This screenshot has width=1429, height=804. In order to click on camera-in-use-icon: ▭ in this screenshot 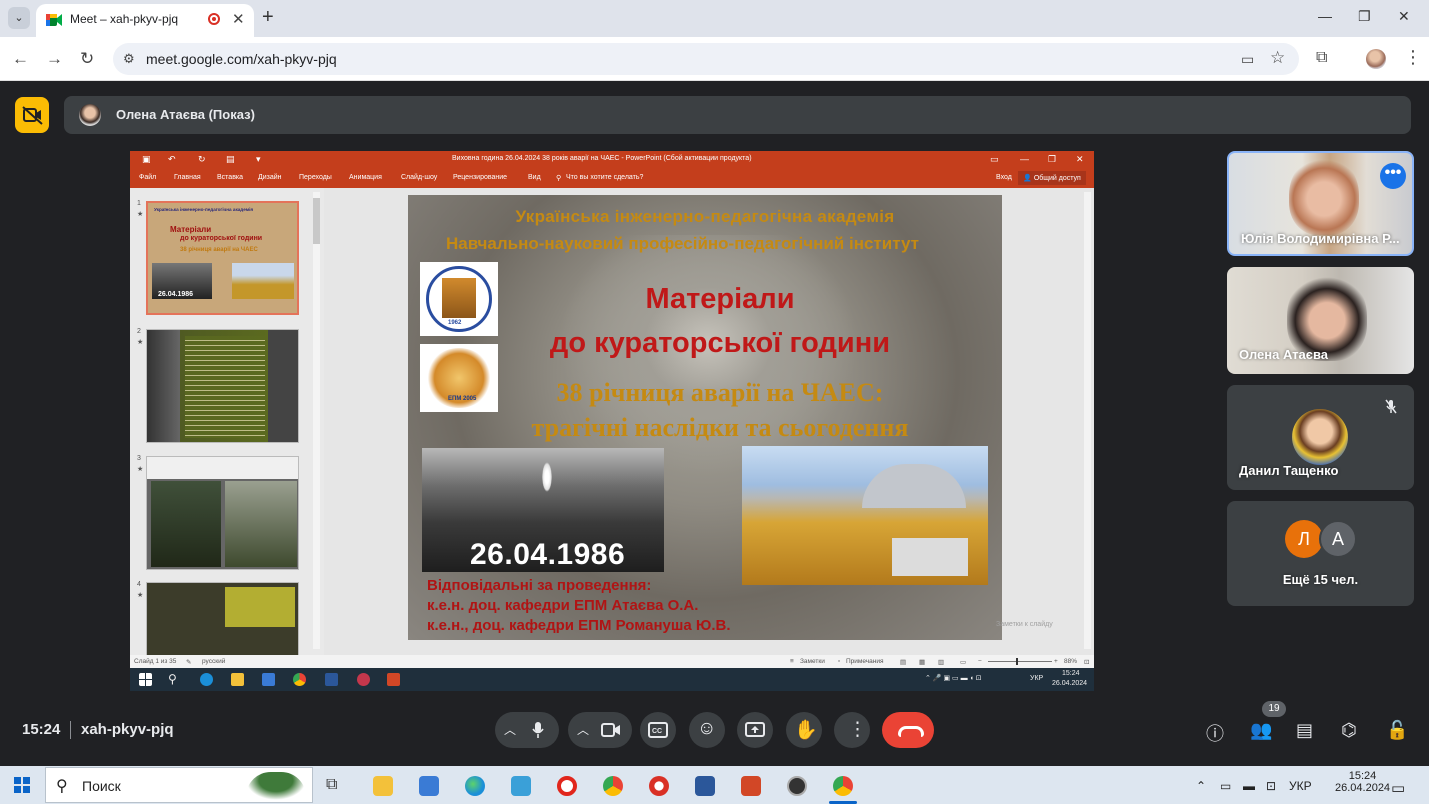, I will do `click(1247, 59)`.